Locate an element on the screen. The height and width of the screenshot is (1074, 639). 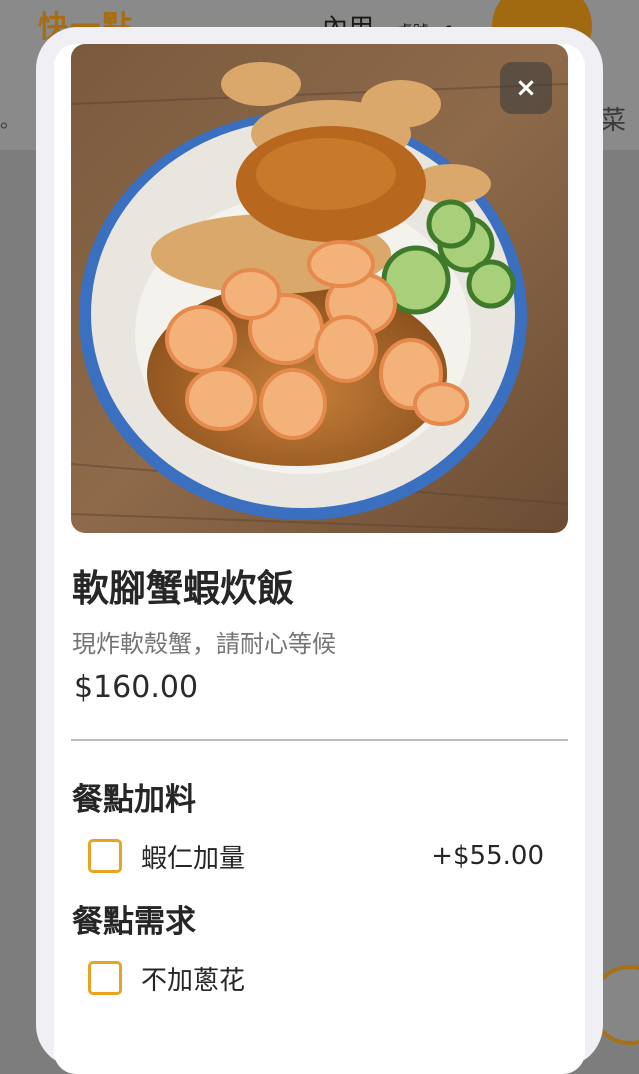
item-description: 現炸軟殼蟹，請耐心等候 is located at coordinates (204, 644).